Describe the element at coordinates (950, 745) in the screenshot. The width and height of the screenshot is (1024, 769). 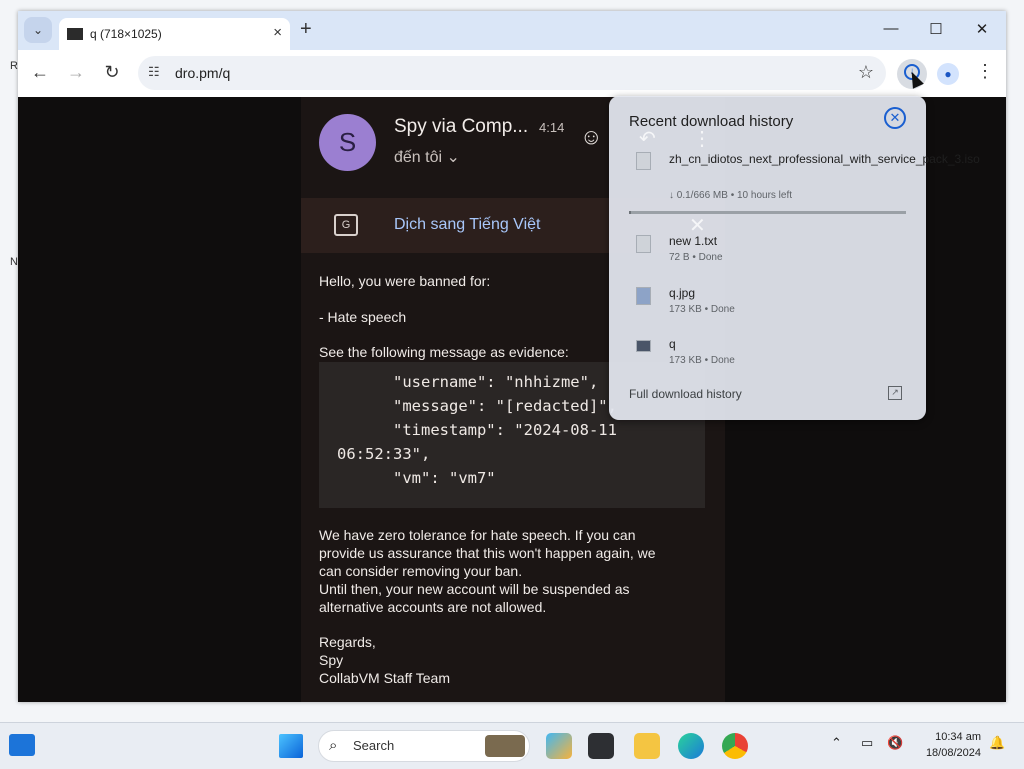
I see `clock: 10:34 am 18/08/2024` at that location.